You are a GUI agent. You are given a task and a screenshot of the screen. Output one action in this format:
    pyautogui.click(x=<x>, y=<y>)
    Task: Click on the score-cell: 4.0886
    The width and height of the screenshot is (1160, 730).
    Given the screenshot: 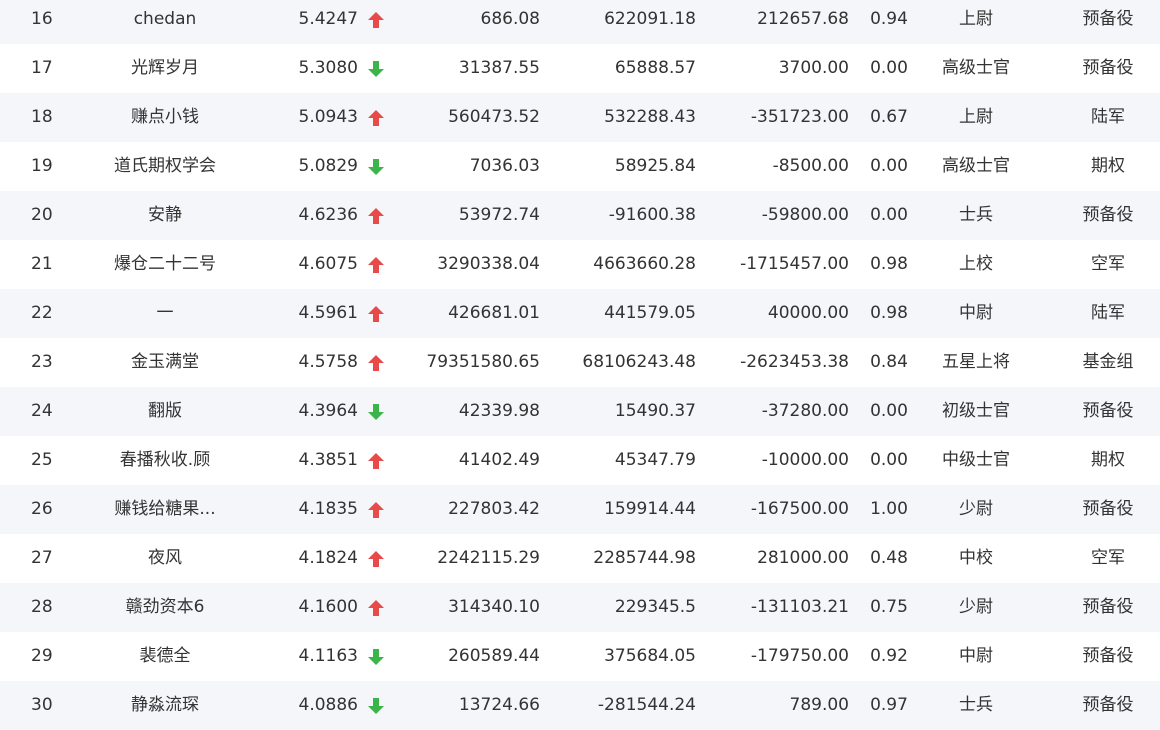 What is the action you would take?
    pyautogui.click(x=328, y=705)
    